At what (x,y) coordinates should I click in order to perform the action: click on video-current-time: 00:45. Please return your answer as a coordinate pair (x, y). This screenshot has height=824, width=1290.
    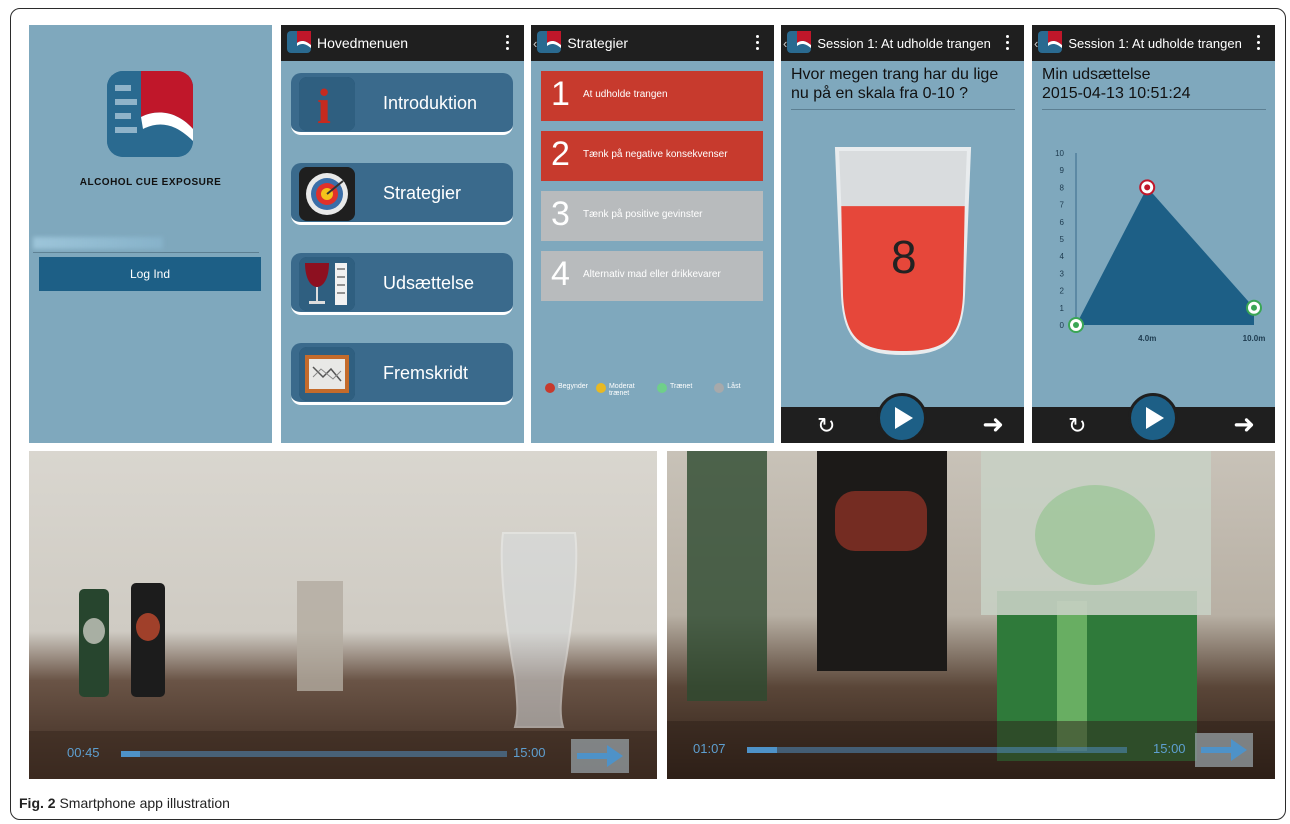
    Looking at the image, I should click on (83, 752).